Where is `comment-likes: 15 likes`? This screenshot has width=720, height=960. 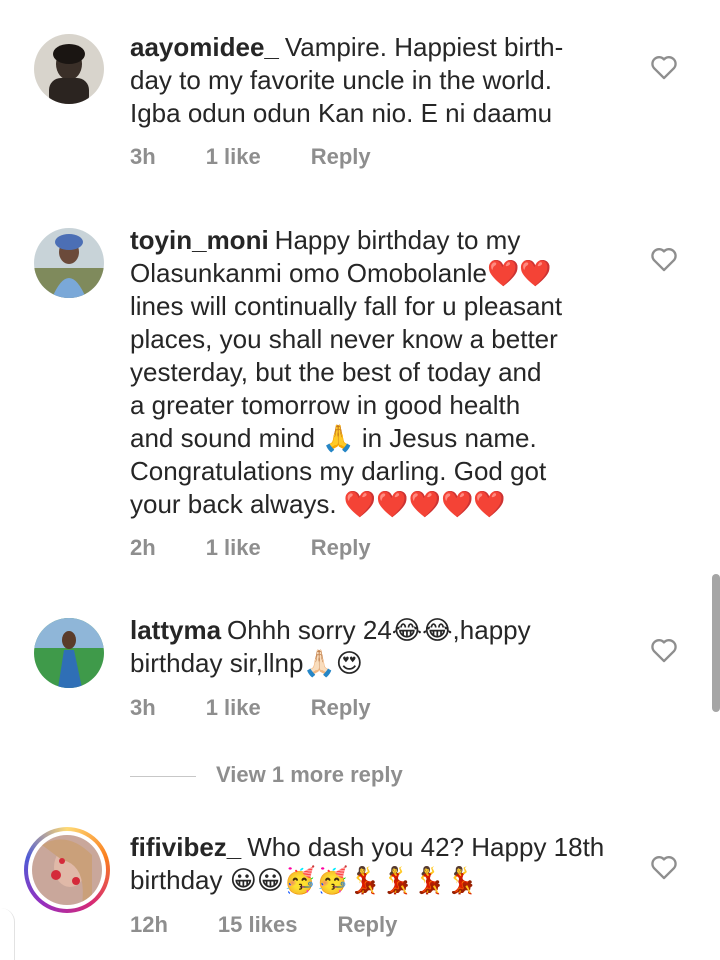
comment-likes: 15 likes is located at coordinates (258, 924).